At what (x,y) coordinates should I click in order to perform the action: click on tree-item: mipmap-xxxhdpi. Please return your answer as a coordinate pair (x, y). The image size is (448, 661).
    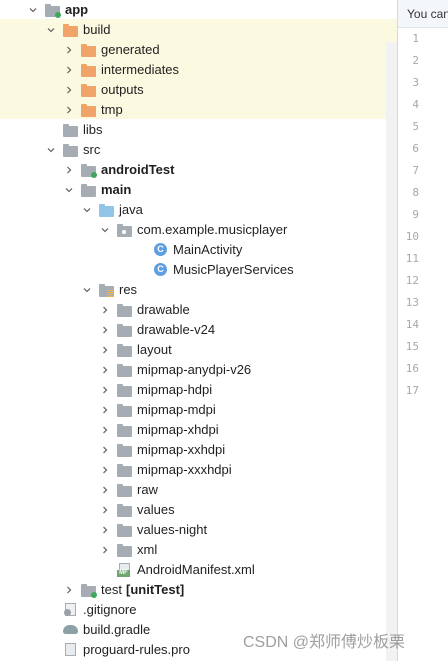
    Looking at the image, I should click on (192, 470).